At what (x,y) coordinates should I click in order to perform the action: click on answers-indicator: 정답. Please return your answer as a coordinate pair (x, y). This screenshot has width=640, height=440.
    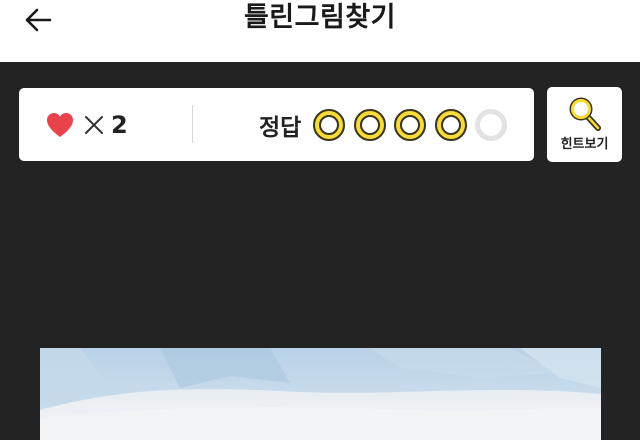
    Looking at the image, I should click on (387, 124).